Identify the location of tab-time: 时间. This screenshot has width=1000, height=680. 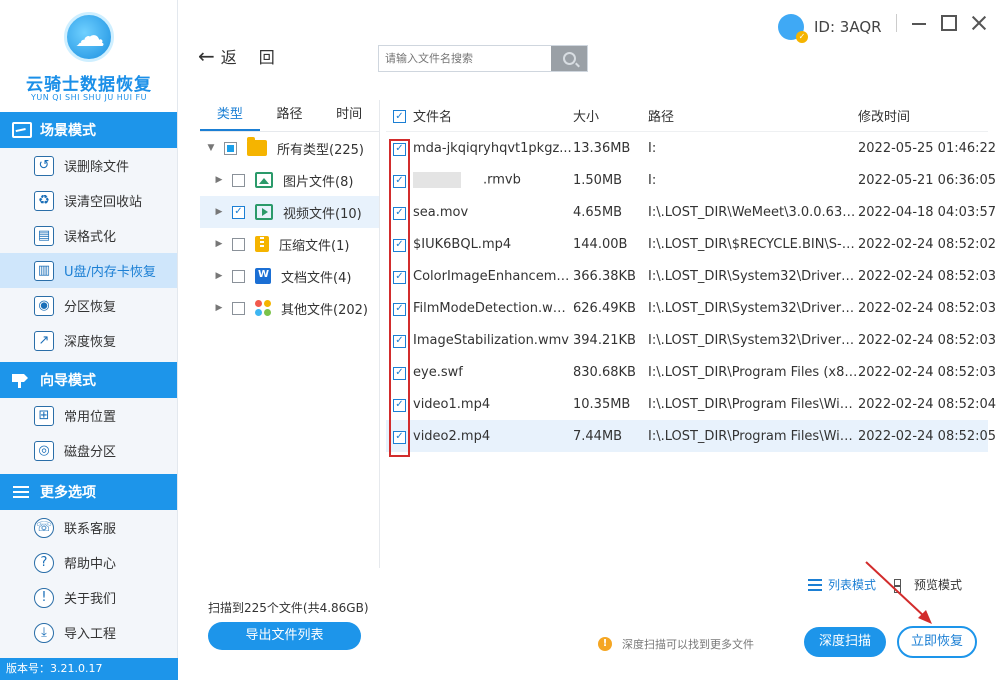
(349, 115).